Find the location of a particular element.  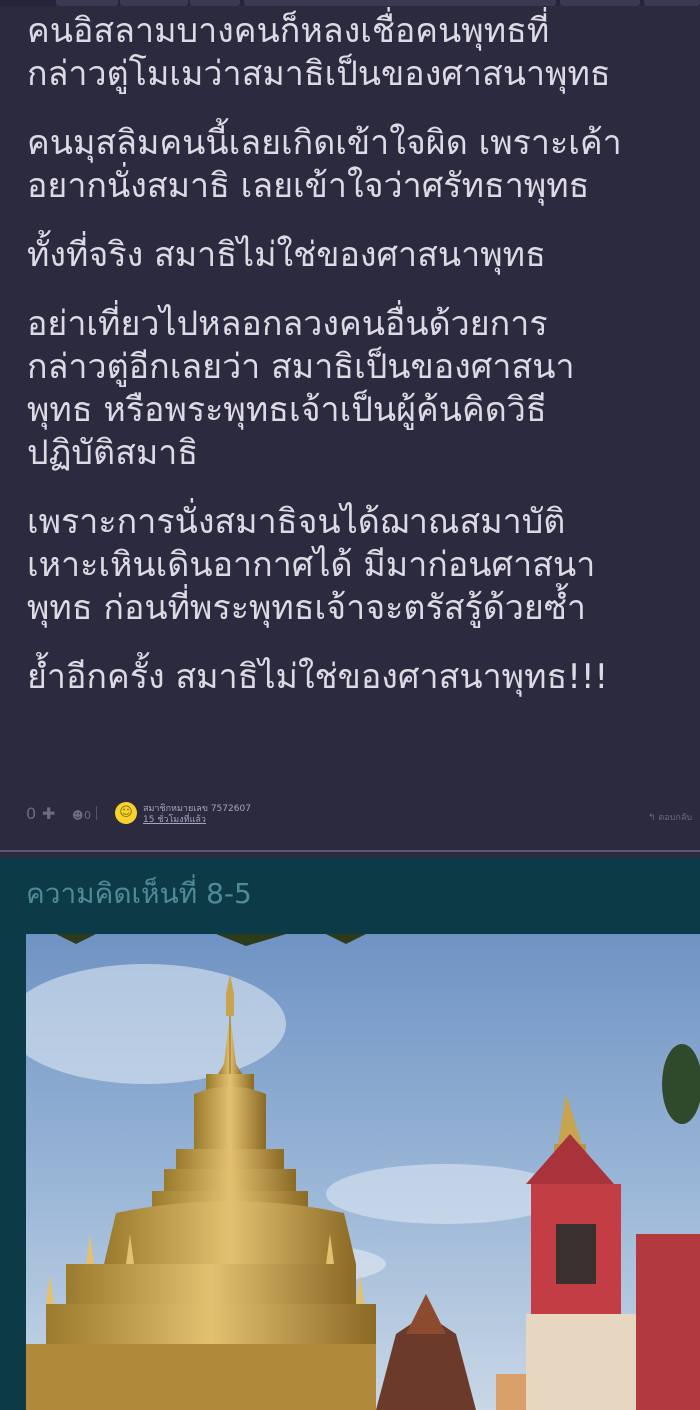

emotion-icon: ☻ is located at coordinates (77, 815).